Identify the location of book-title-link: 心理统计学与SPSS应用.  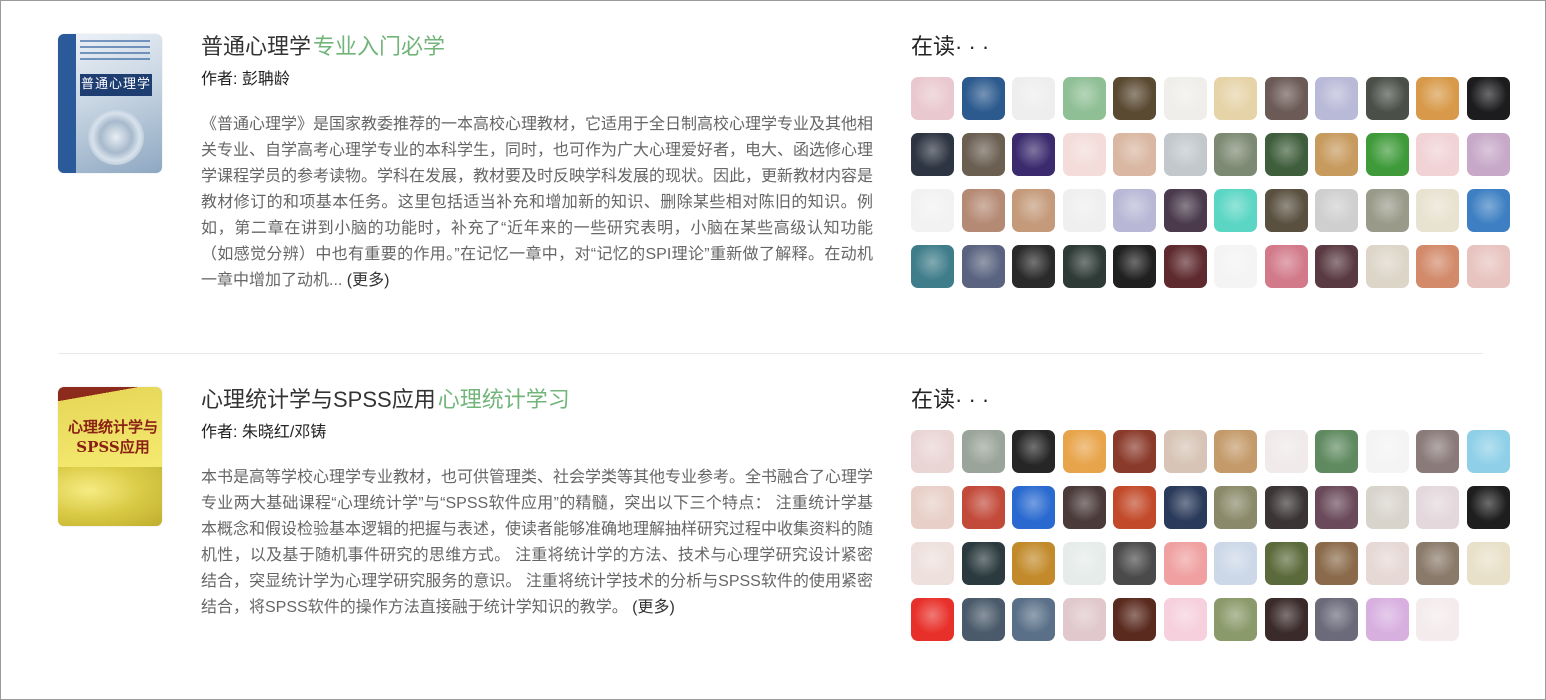
(318, 399).